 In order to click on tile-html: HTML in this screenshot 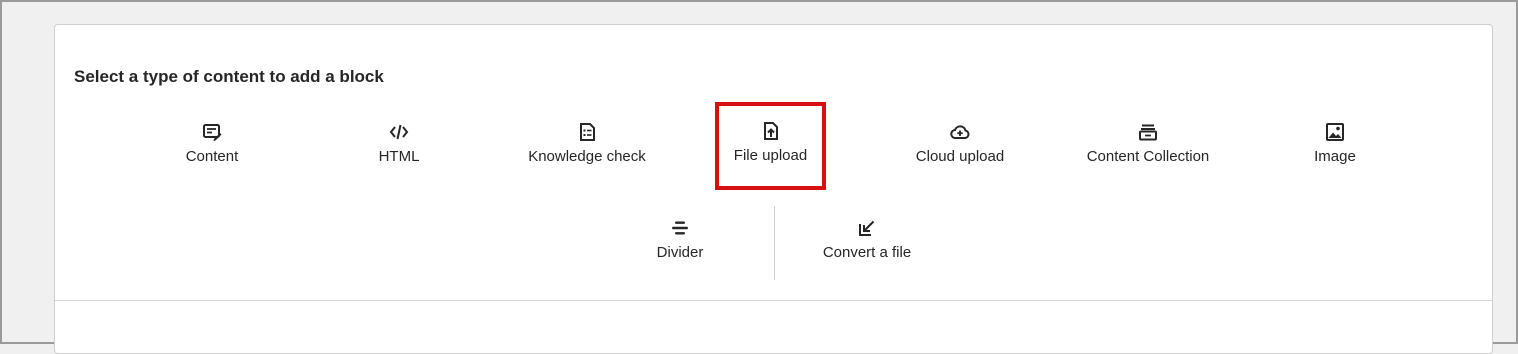, I will do `click(399, 145)`.